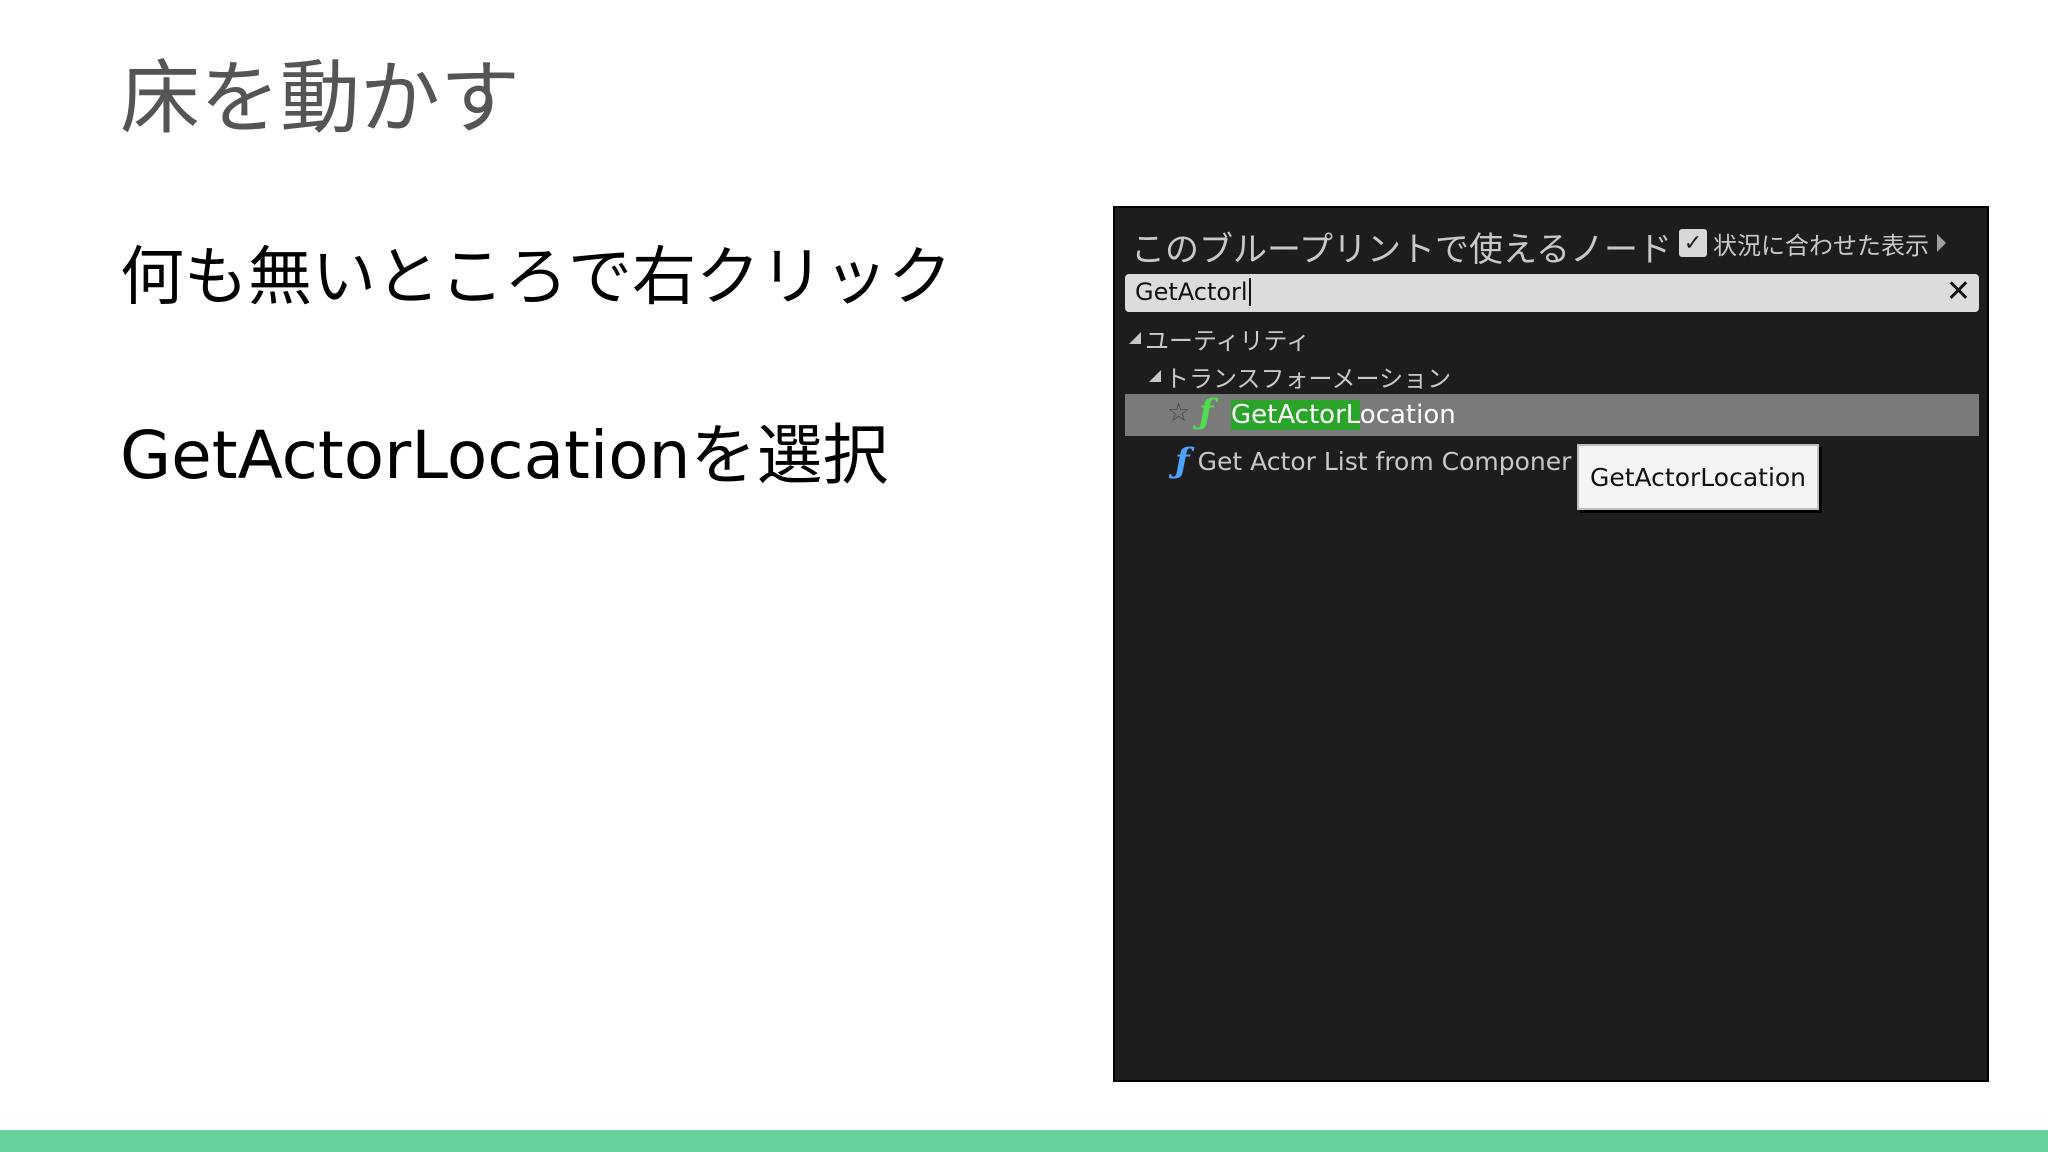 This screenshot has width=2048, height=1152. Describe the element at coordinates (1821, 245) in the screenshot. I see `context-sensitive-label: 状況に合わせた表示` at that location.